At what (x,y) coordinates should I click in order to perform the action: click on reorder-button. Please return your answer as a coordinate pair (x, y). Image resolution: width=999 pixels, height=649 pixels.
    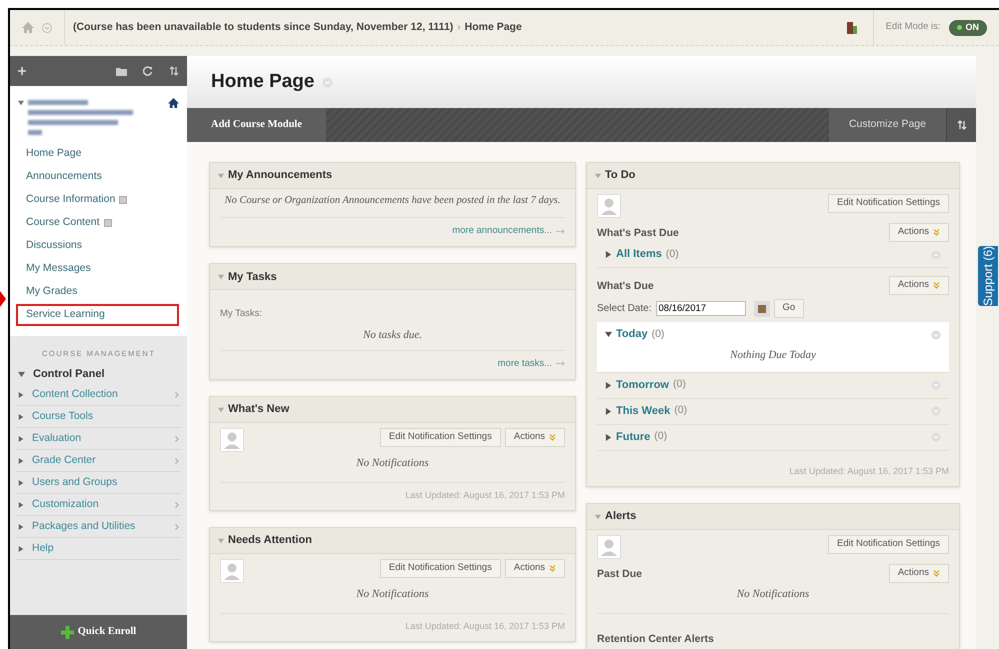
    Looking at the image, I should click on (961, 125).